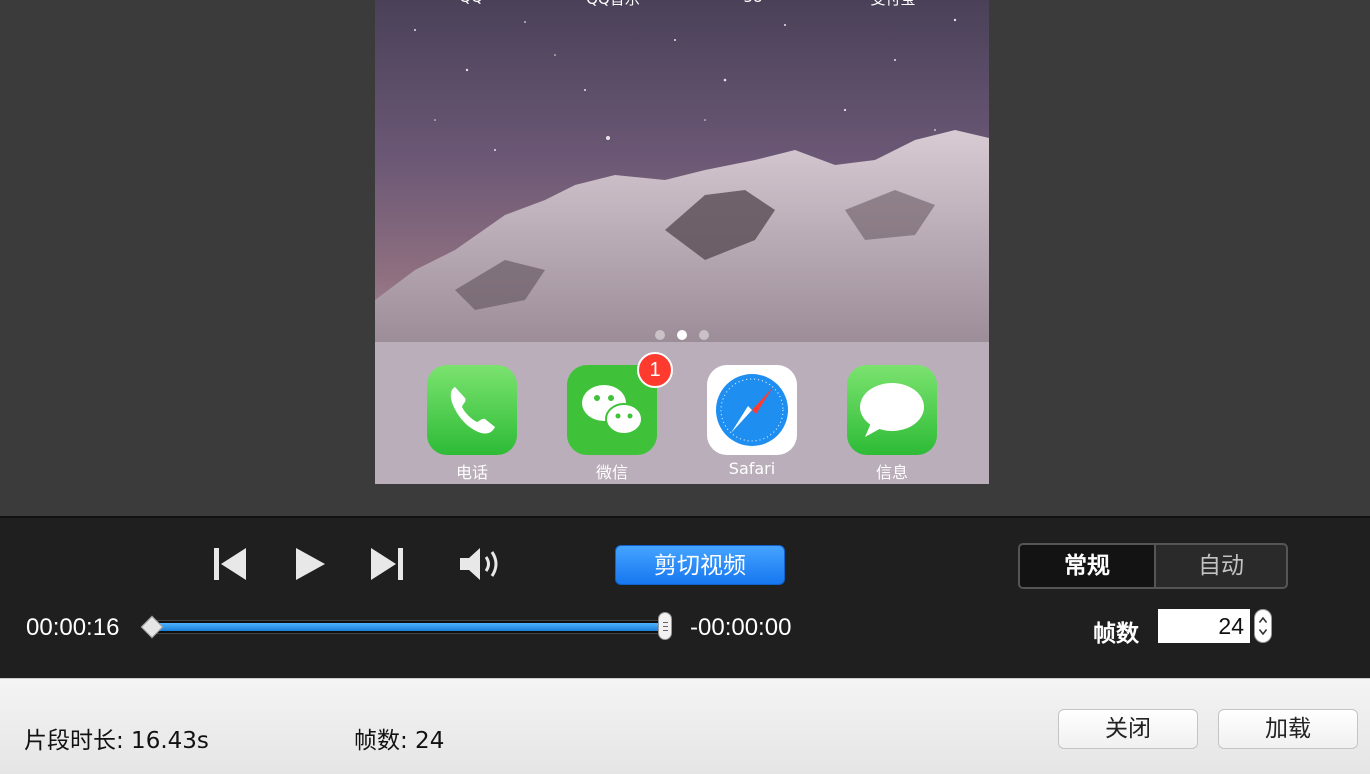  Describe the element at coordinates (682, 4) in the screenshot. I see `app-row-labels: QQ QQ音乐 58 支付宝` at that location.